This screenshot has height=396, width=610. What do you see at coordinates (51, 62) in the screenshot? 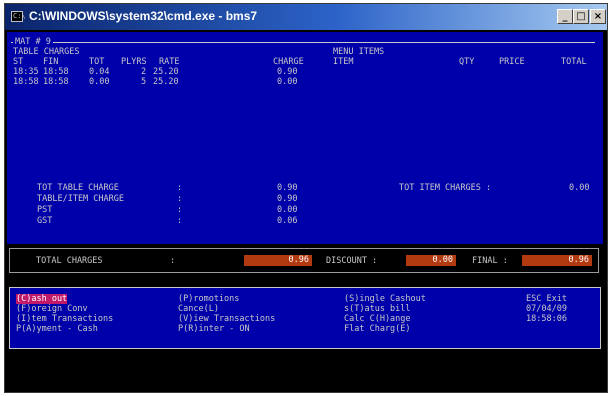
I see `header-fin: FIN` at bounding box center [51, 62].